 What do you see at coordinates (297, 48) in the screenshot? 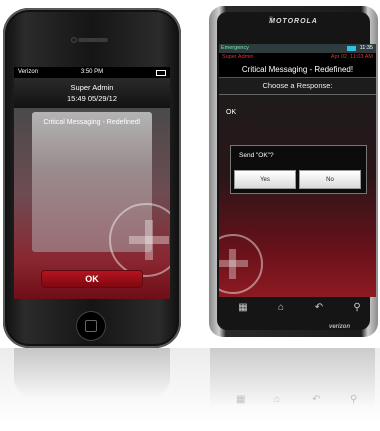
I see `status-bar: Emergency 11:35` at bounding box center [297, 48].